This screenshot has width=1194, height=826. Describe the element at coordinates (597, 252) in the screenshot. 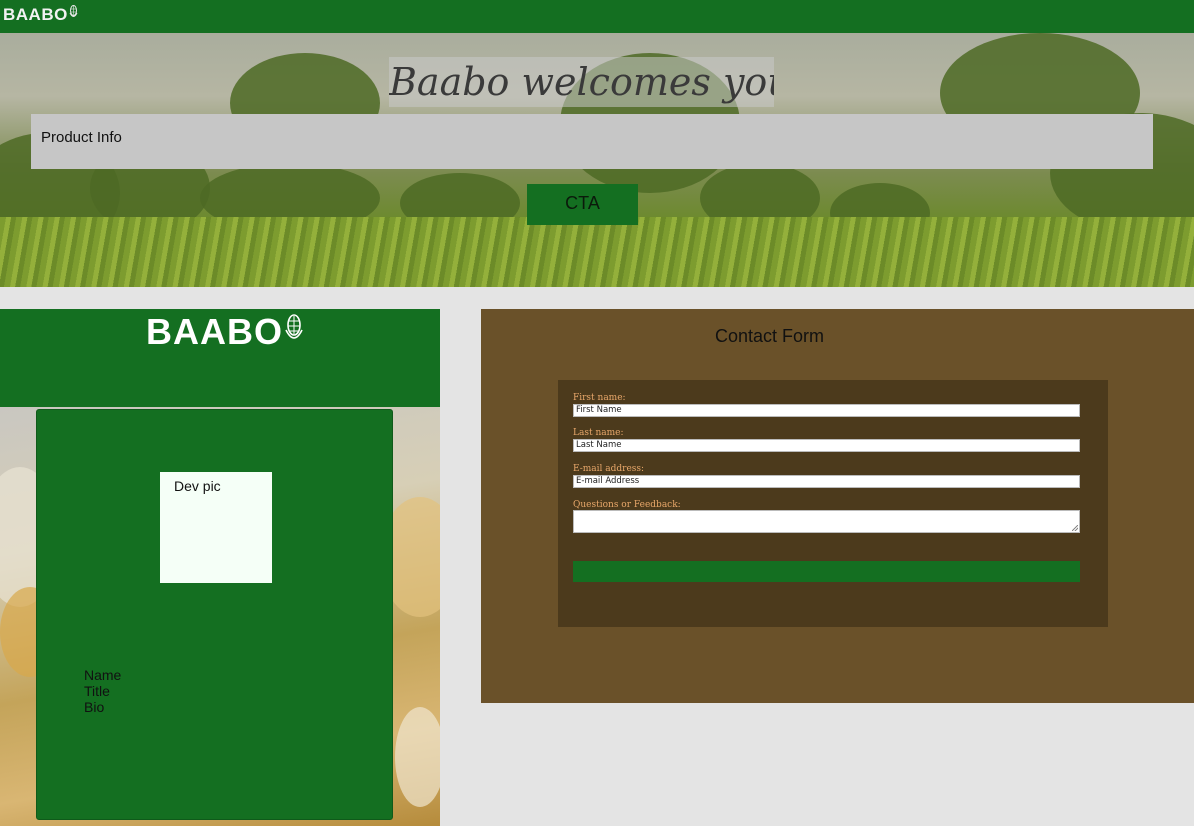

I see `crop-field` at that location.